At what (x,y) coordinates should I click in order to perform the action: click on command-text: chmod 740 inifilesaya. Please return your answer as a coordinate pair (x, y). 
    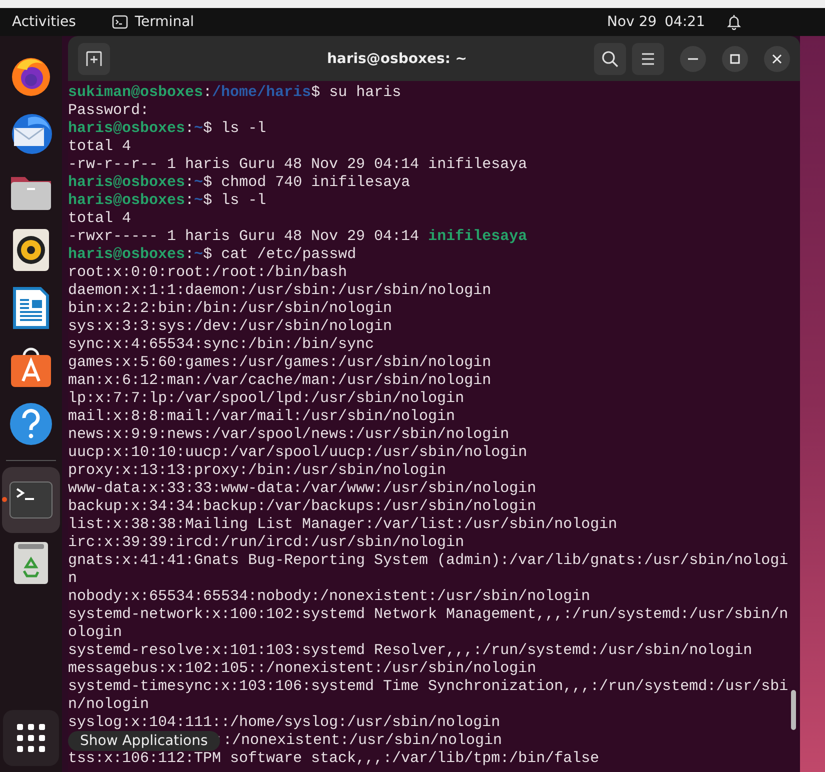
    Looking at the image, I should click on (315, 182).